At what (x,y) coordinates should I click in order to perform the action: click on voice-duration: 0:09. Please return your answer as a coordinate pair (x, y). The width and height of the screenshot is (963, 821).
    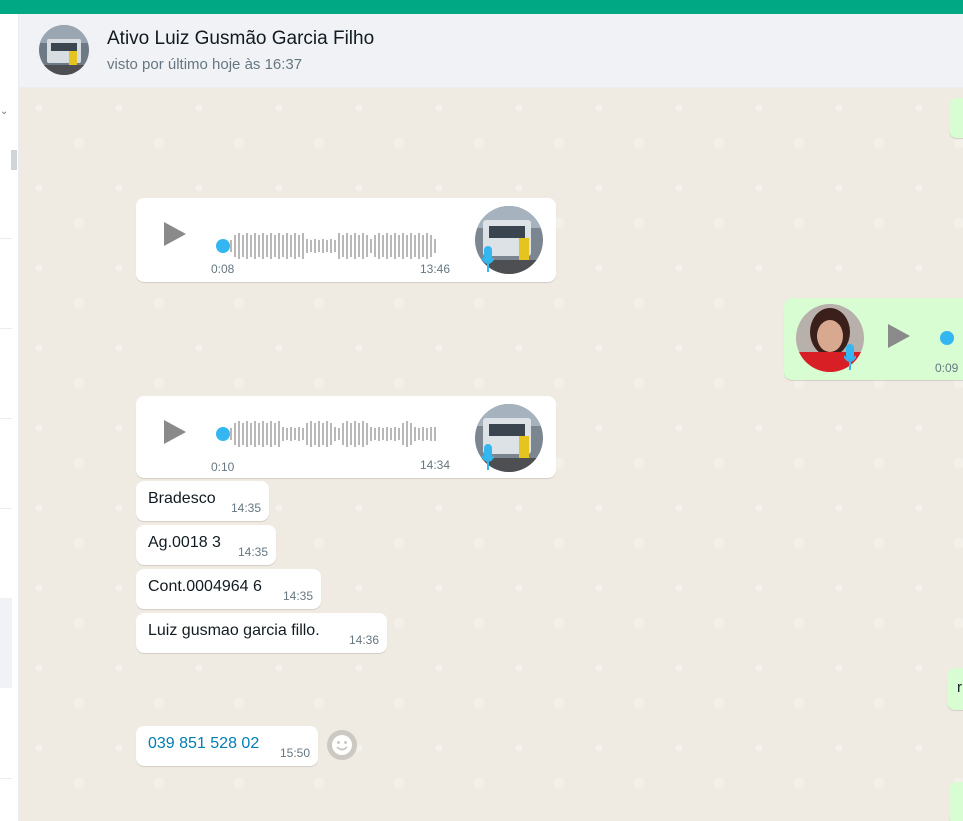
    Looking at the image, I should click on (947, 368).